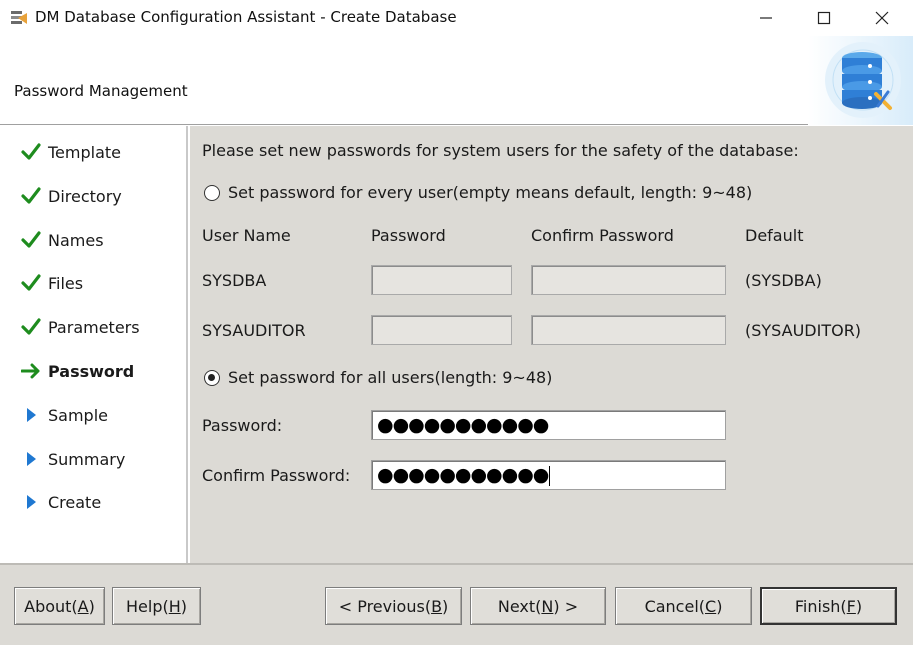 Image resolution: width=913 pixels, height=645 pixels. Describe the element at coordinates (212, 193) in the screenshot. I see `radio-every-user` at that location.